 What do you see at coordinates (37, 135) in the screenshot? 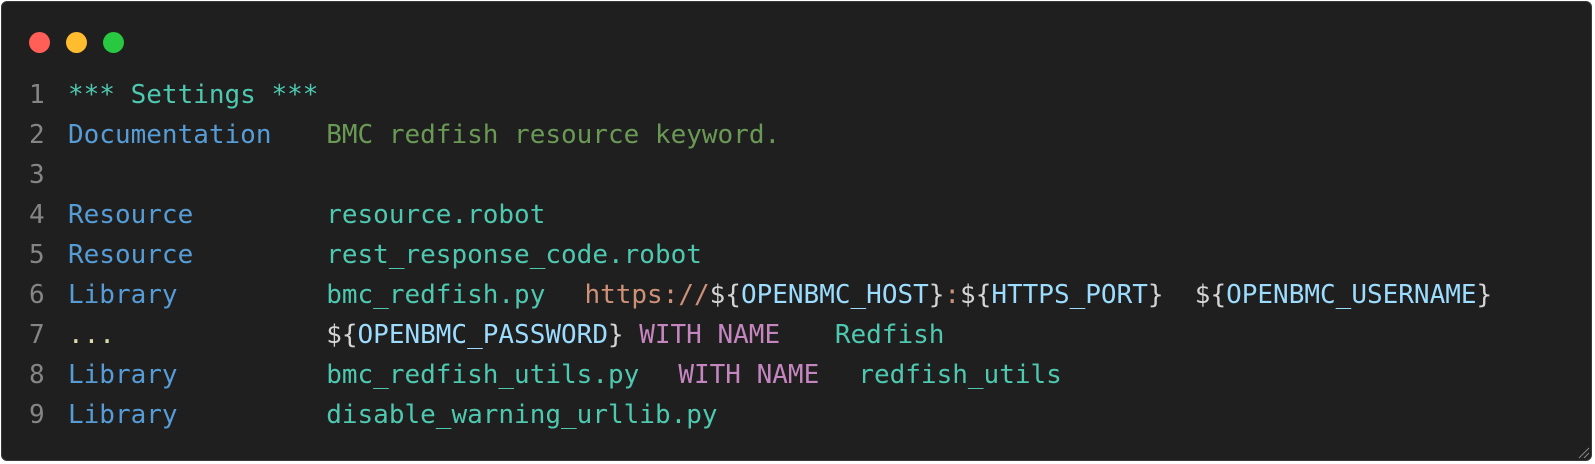
I see `line-number: 2` at bounding box center [37, 135].